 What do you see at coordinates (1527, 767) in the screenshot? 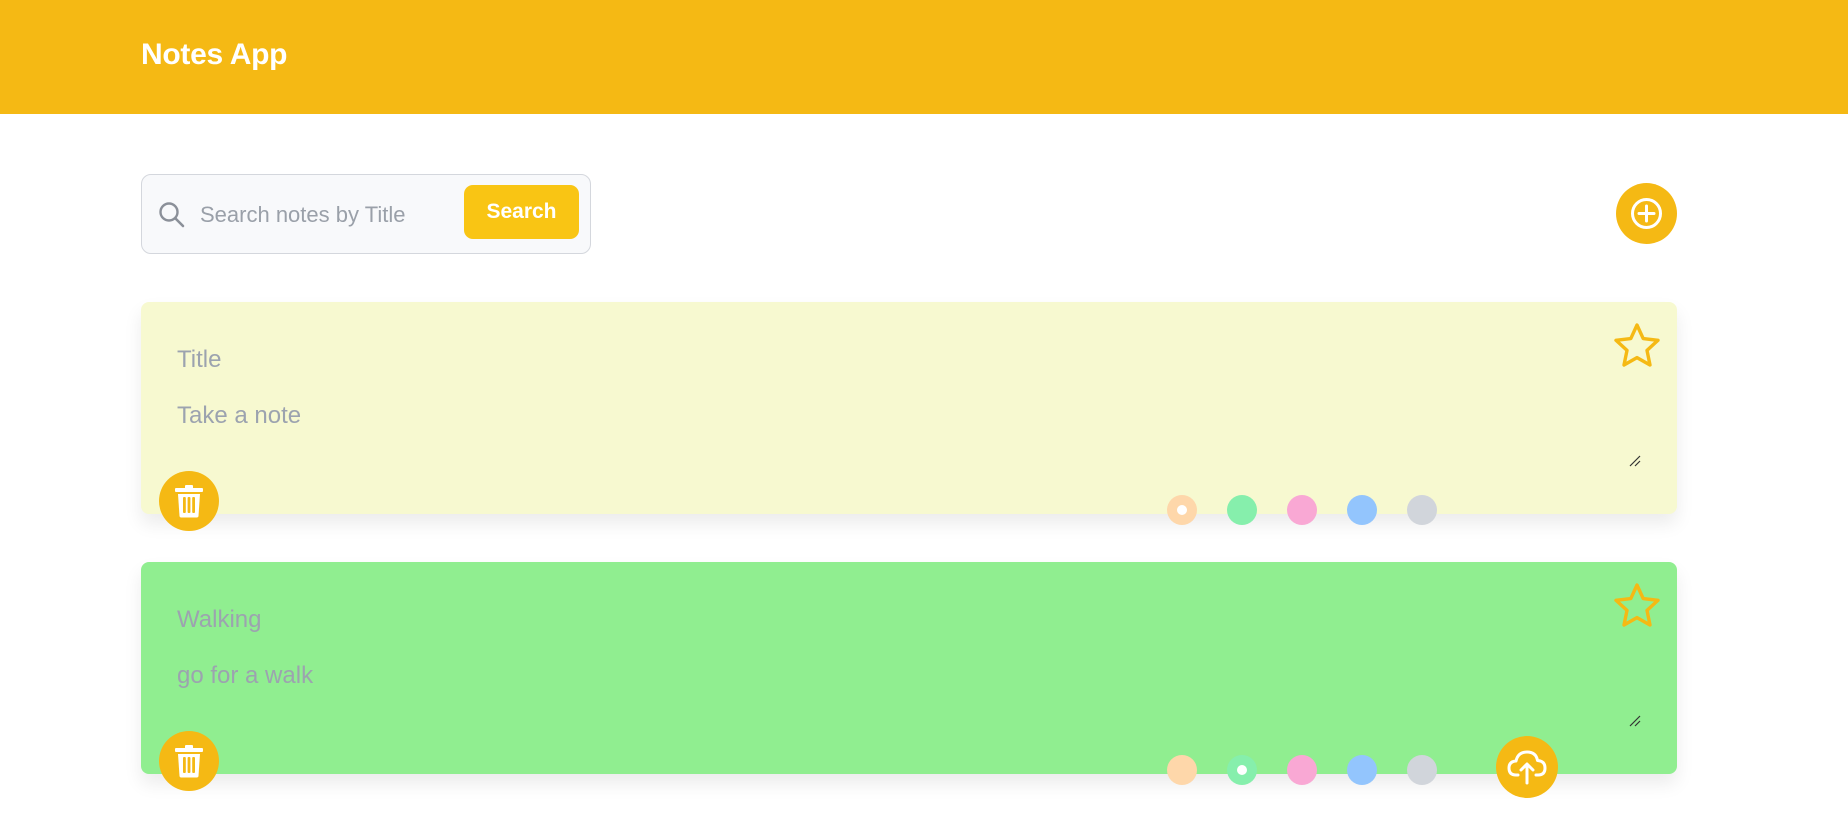
I see `upload-note-button` at bounding box center [1527, 767].